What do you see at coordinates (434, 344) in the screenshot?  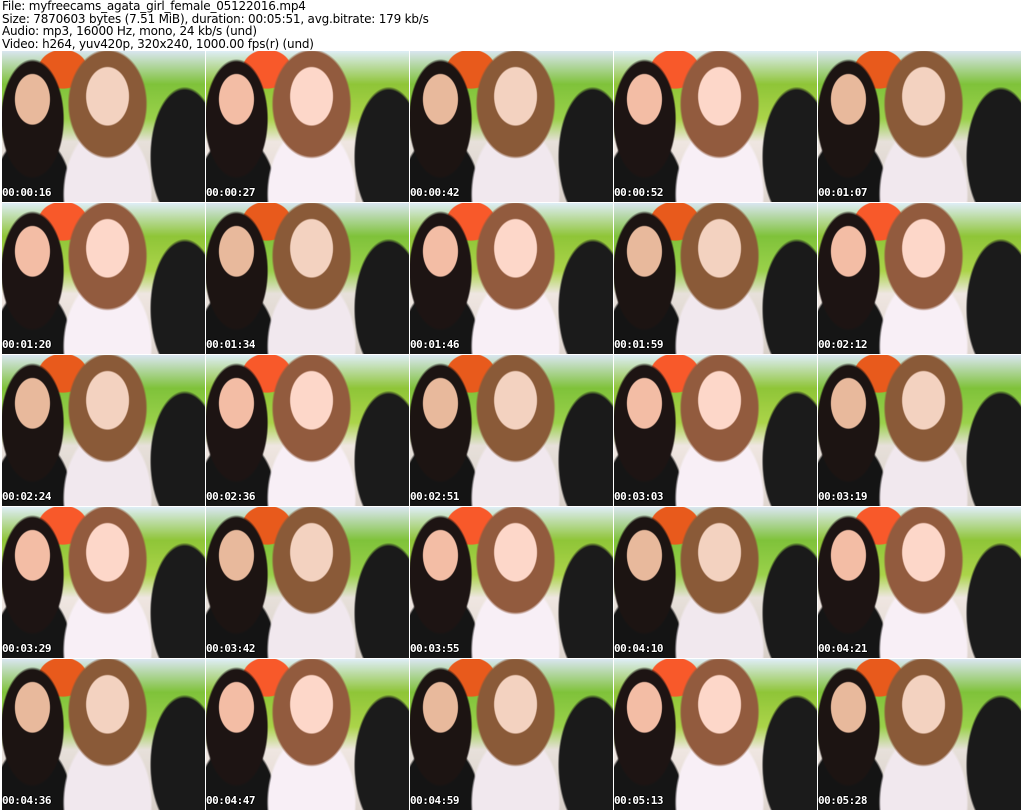 I see `thumbnail-timestamp: 00:01:46` at bounding box center [434, 344].